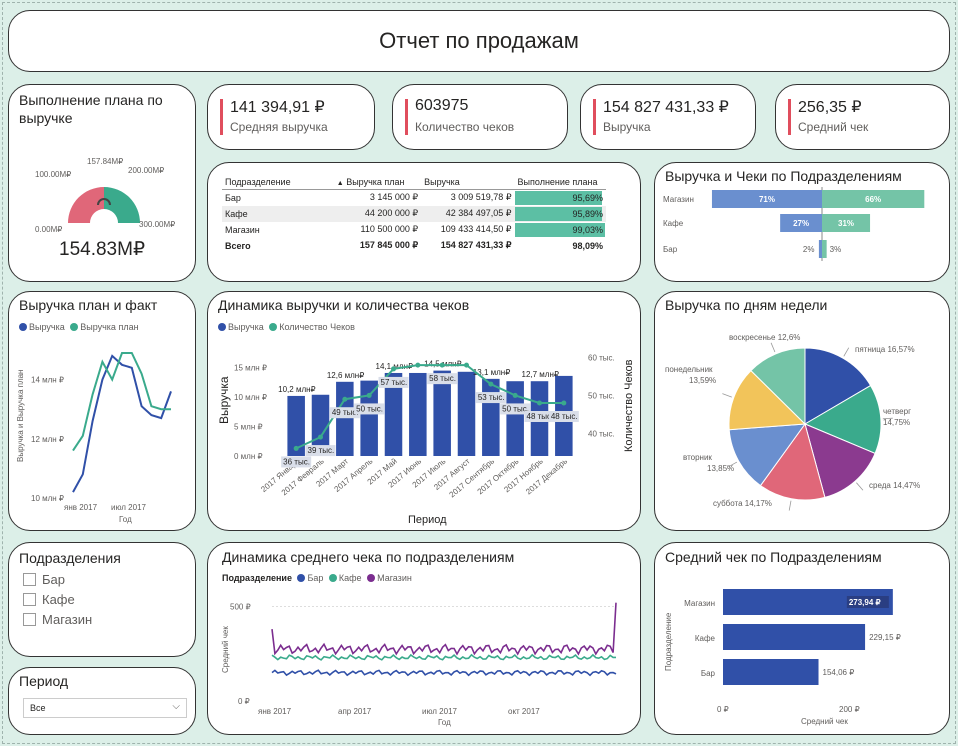  What do you see at coordinates (767, 199) in the screenshot?
I see `butterfly-label-left: 71%` at bounding box center [767, 199].